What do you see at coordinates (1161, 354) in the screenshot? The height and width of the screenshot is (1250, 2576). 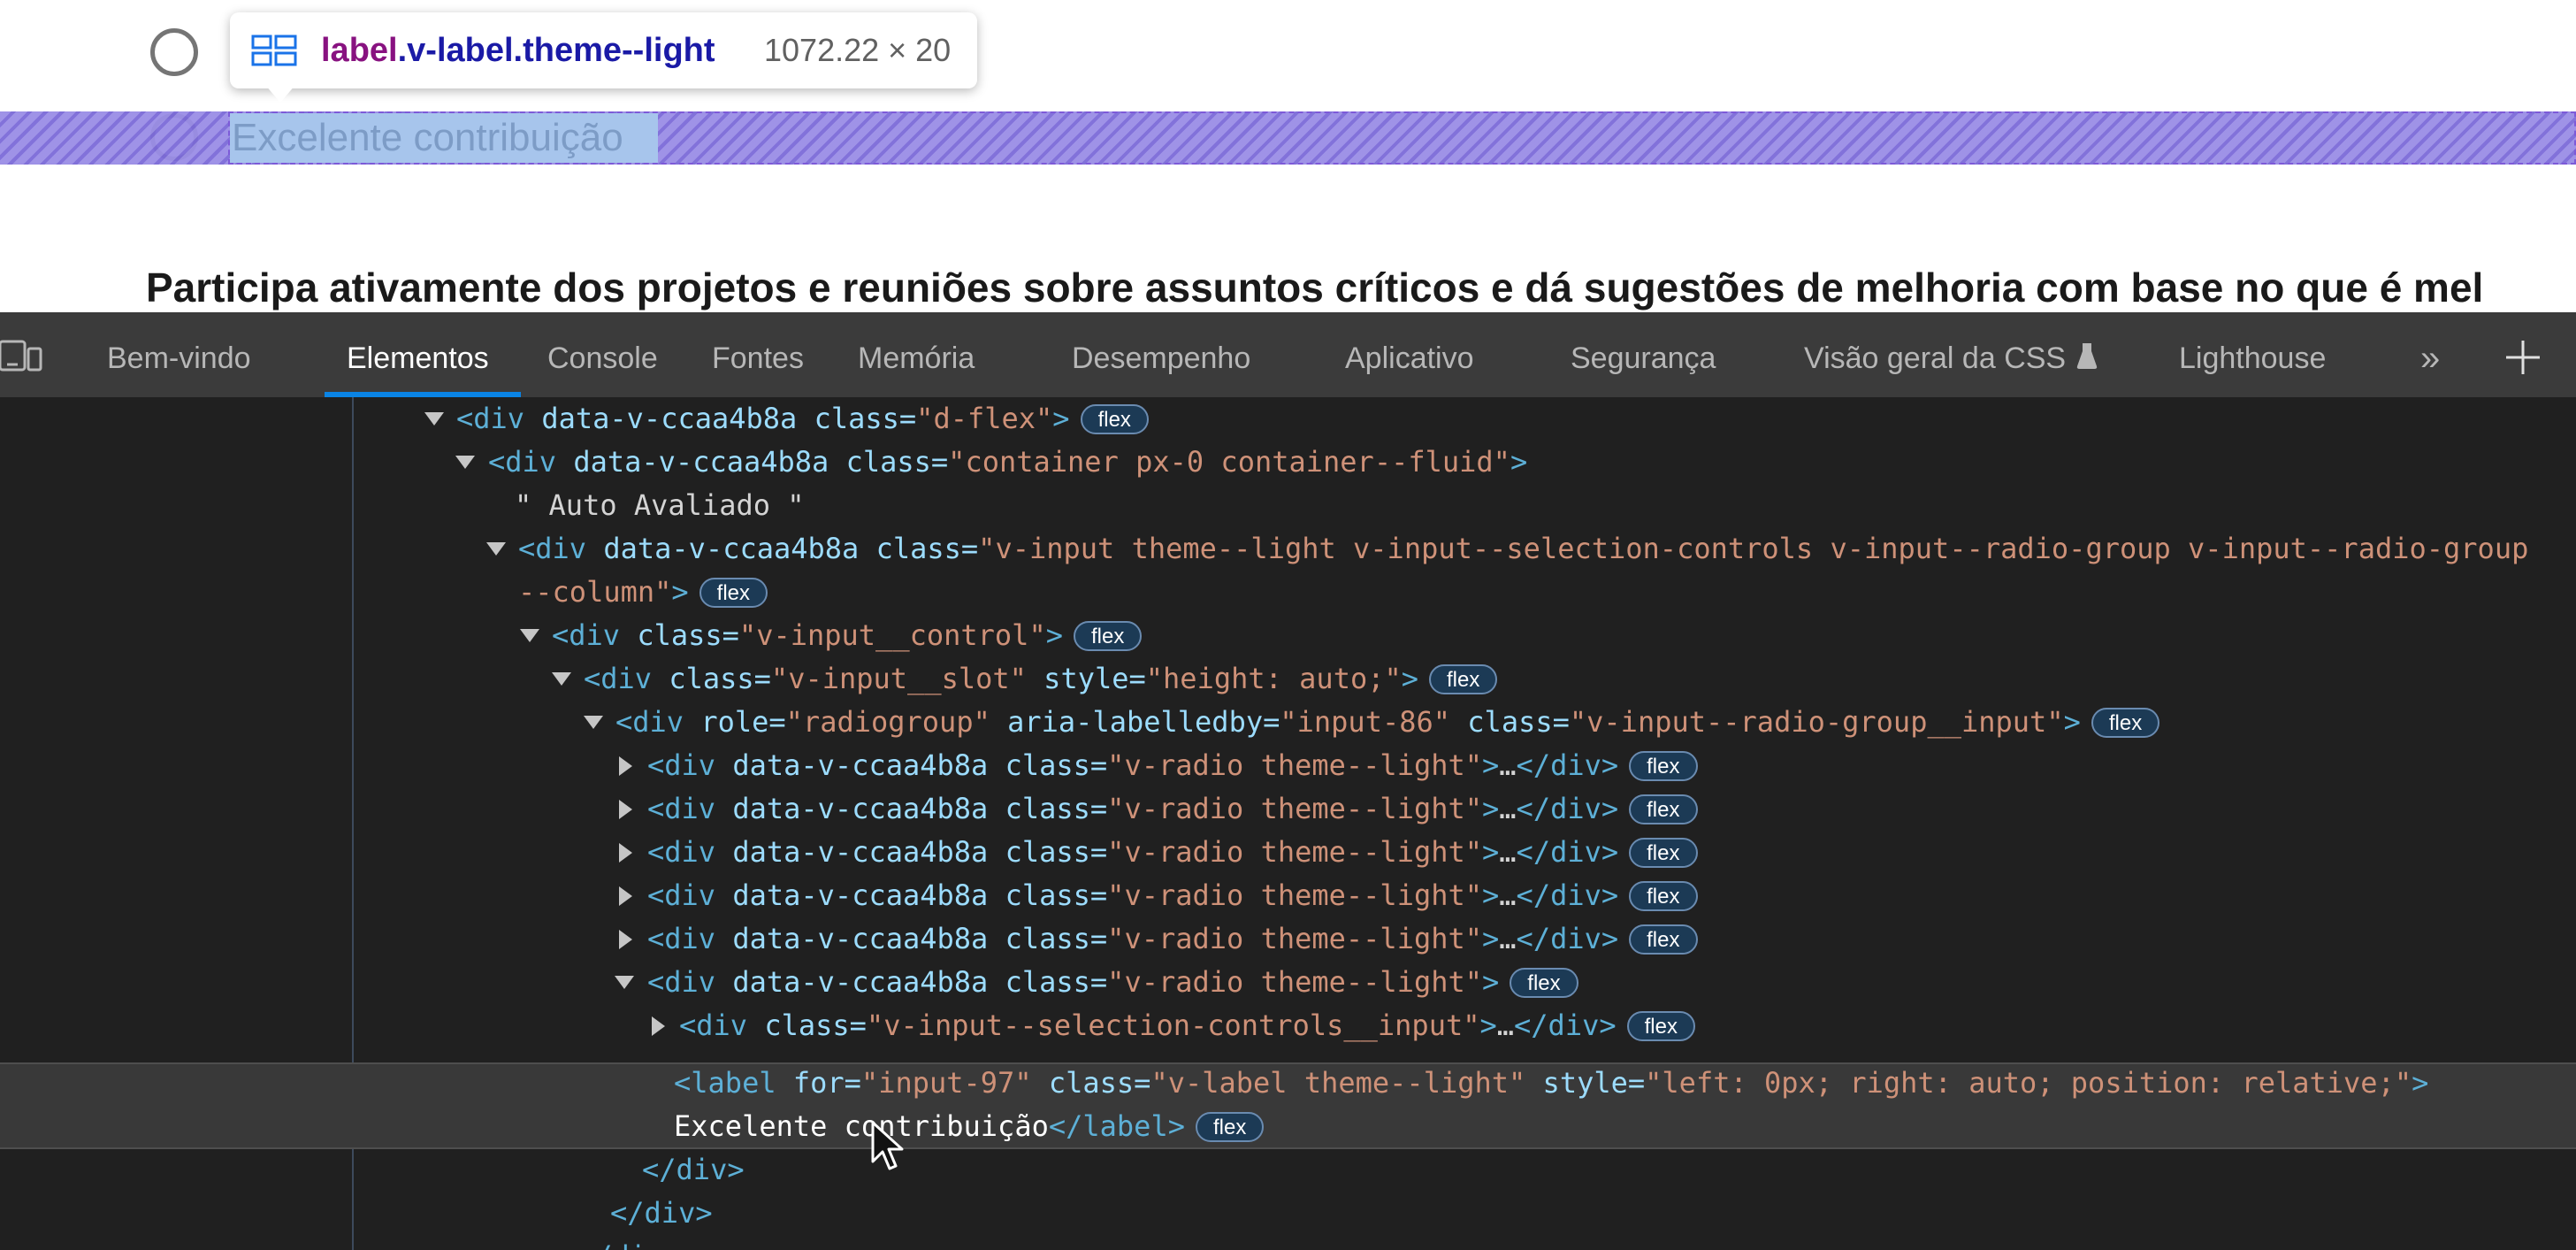 I see `tab-desempenho: Desempenho` at bounding box center [1161, 354].